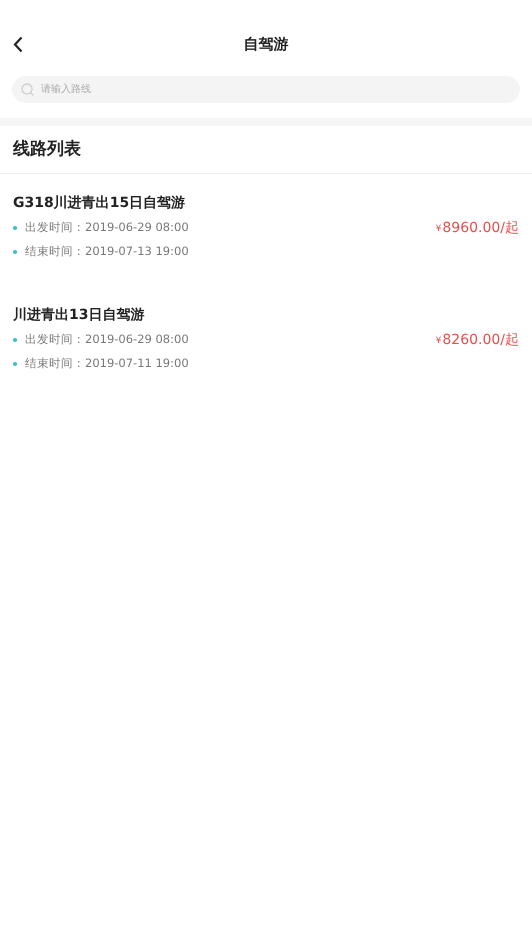 The width and height of the screenshot is (532, 947). I want to click on search-icon, so click(28, 90).